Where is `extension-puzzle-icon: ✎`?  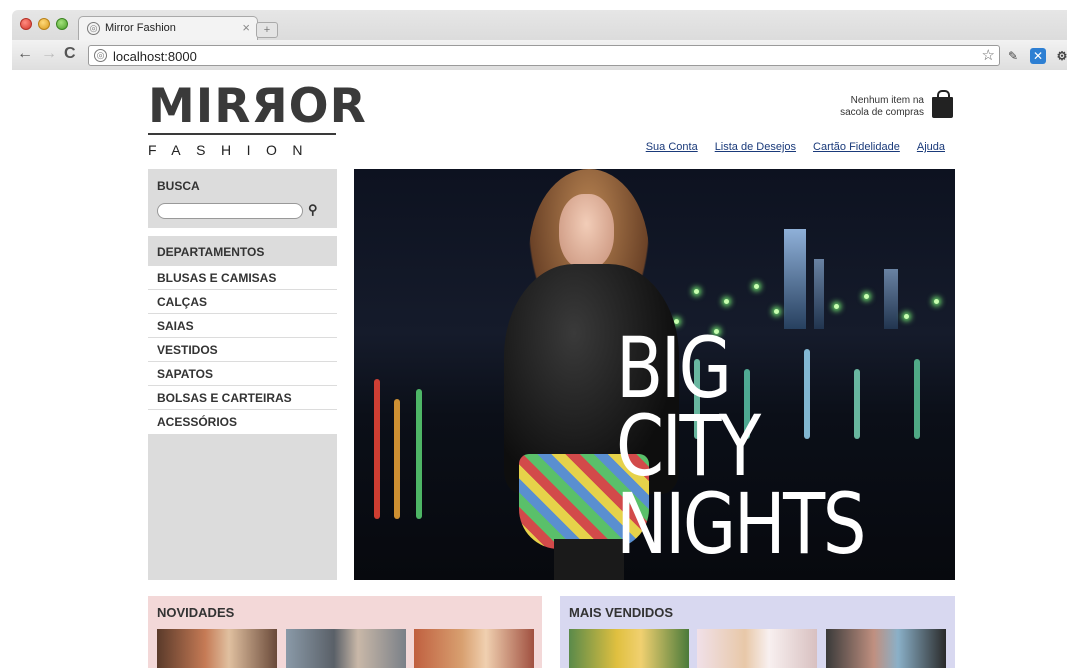 extension-puzzle-icon: ✎ is located at coordinates (1013, 56).